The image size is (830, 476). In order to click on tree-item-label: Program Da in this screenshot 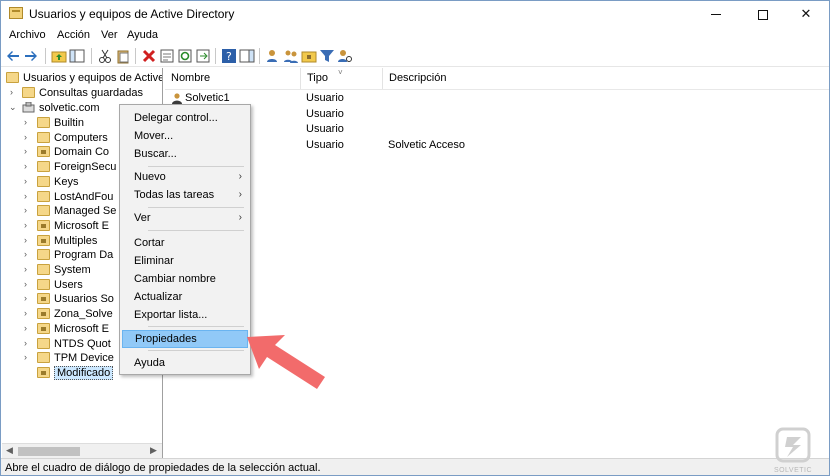, I will do `click(84, 255)`.